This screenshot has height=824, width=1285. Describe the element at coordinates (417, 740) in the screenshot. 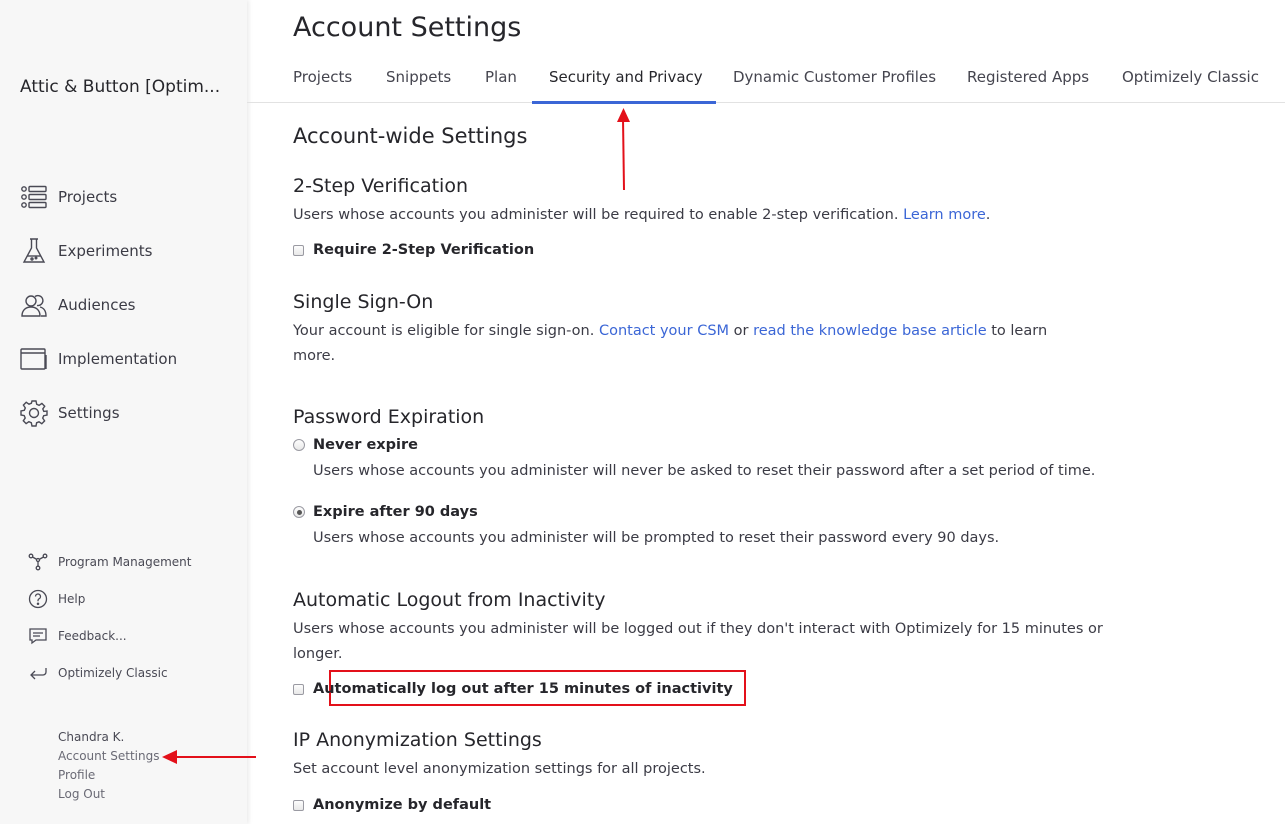

I see `ip-anonymization-title: IP Anonymization Settings` at that location.